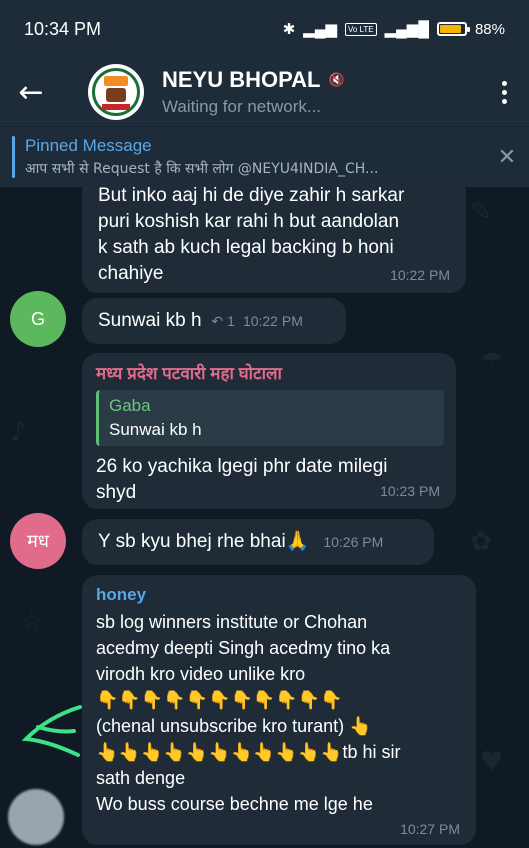 The height and width of the screenshot is (848, 529). What do you see at coordinates (320, 29) in the screenshot?
I see `signal-icon: ▂▄▆` at bounding box center [320, 29].